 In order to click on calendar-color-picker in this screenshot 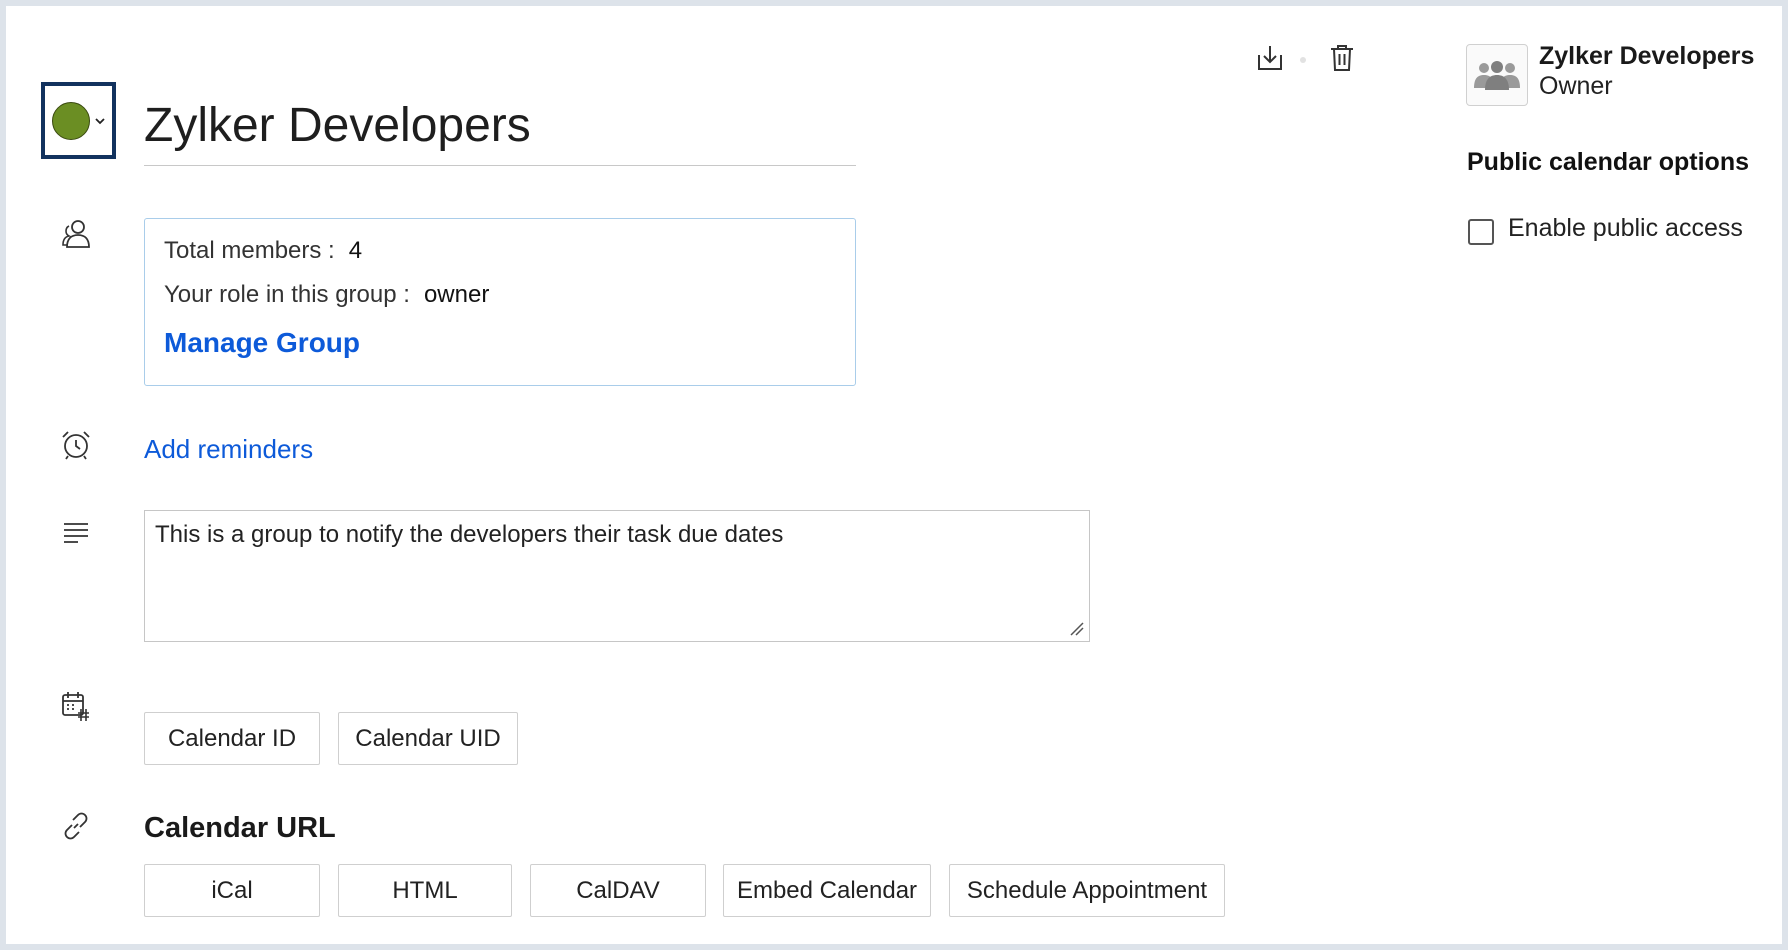, I will do `click(78, 120)`.